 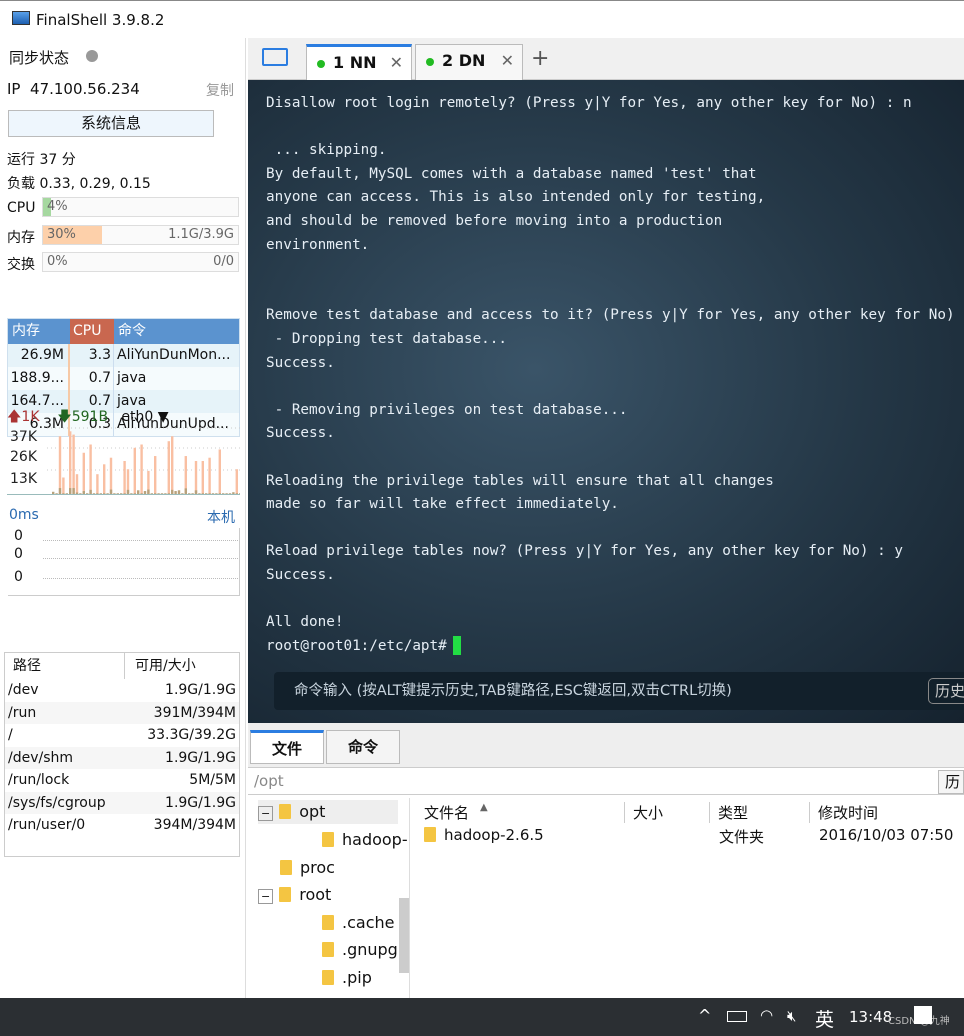 I want to click on dropdown-arrow-icon: ▼, so click(x=161, y=417).